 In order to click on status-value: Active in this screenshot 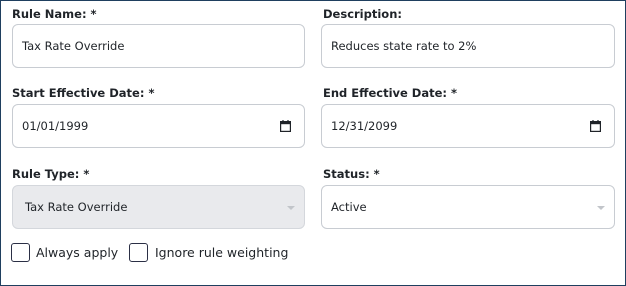, I will do `click(349, 207)`.